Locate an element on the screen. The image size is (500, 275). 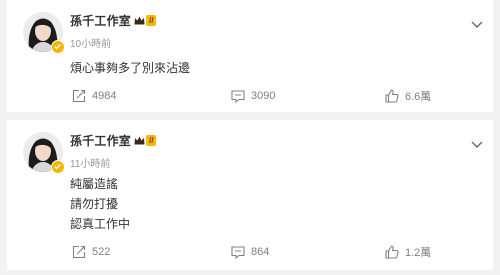
post-time: 11小時前 is located at coordinates (90, 162).